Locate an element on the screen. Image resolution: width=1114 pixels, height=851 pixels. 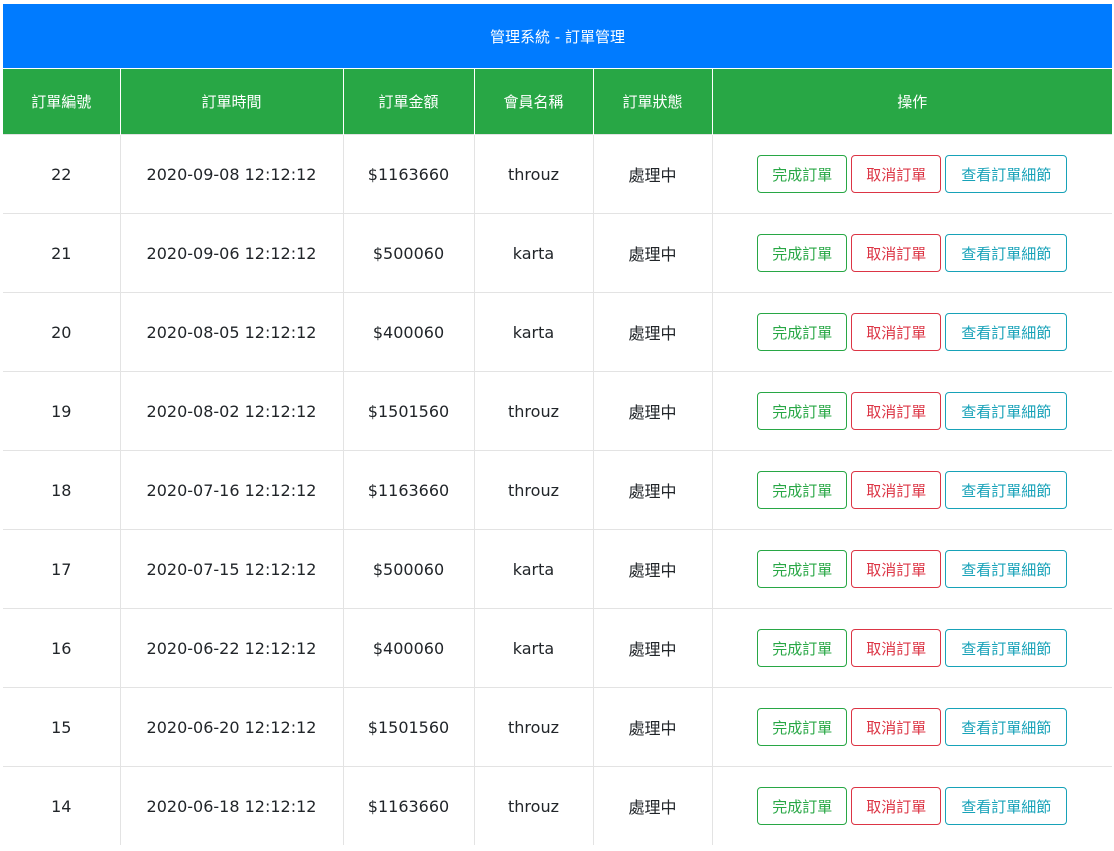
order-id-cell: 19 is located at coordinates (61, 411).